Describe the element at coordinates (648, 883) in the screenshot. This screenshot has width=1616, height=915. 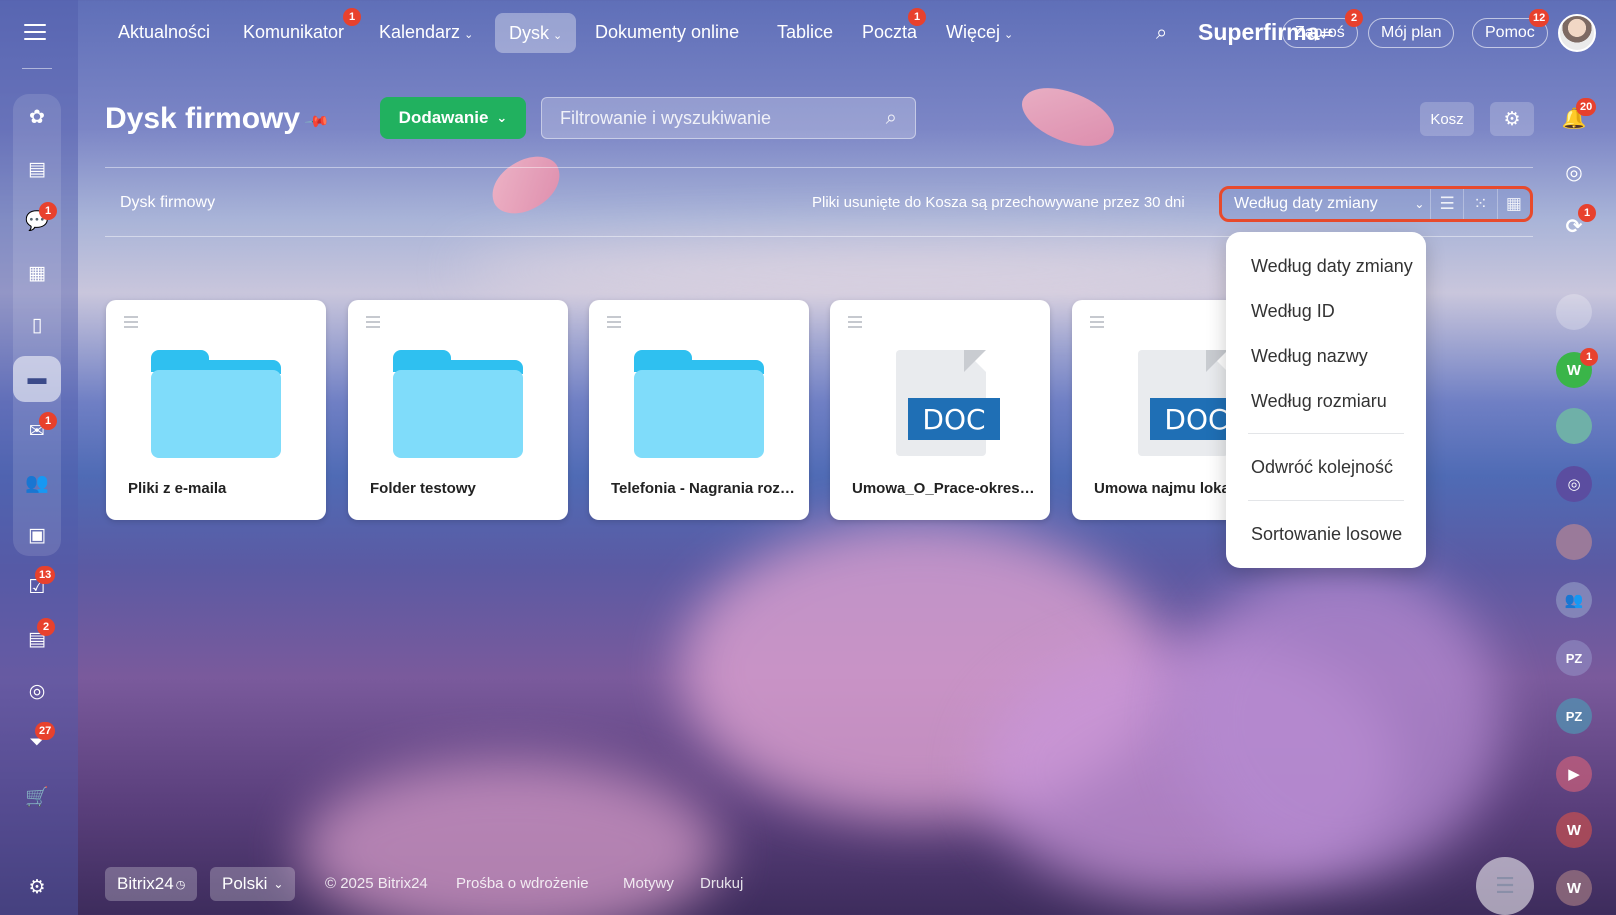
I see `footer-link-themes: Motywy` at that location.